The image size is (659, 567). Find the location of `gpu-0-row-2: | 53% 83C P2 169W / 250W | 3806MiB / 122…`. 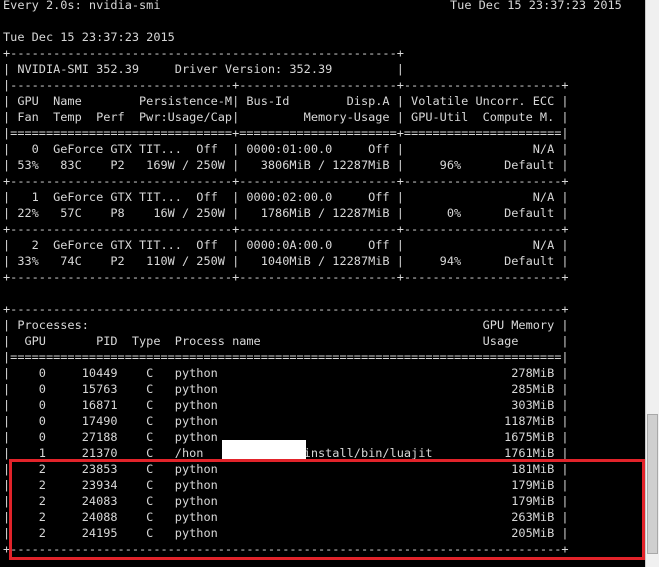

gpu-0-row-2: | 53% 83C P2 169W / 250W | 3806MiB / 122… is located at coordinates (286, 165).